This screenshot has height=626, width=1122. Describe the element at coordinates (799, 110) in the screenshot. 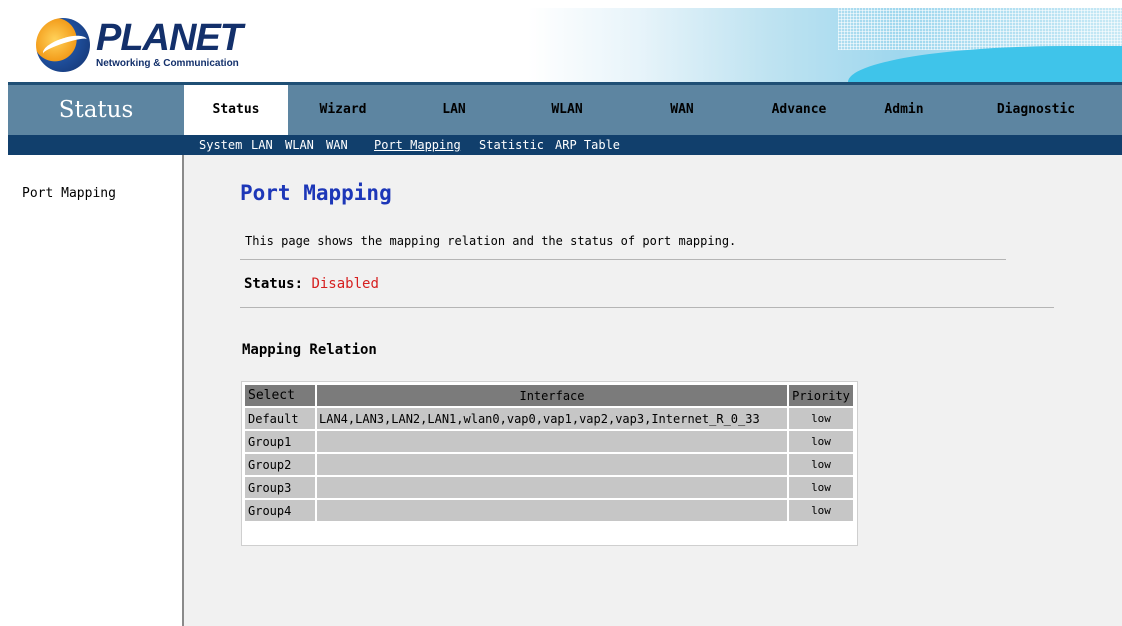

I see `tab-advance: Advance` at that location.